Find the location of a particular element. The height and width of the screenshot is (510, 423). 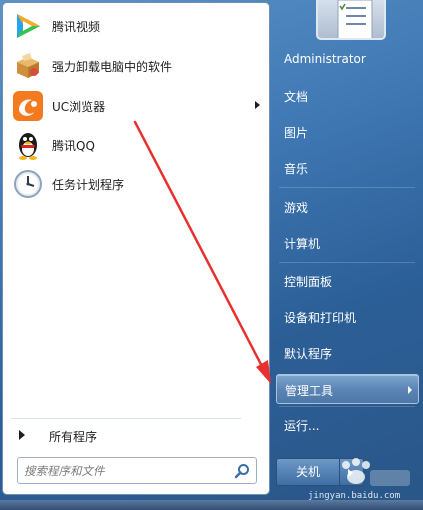

uninstaller-box-icon is located at coordinates (28, 65).